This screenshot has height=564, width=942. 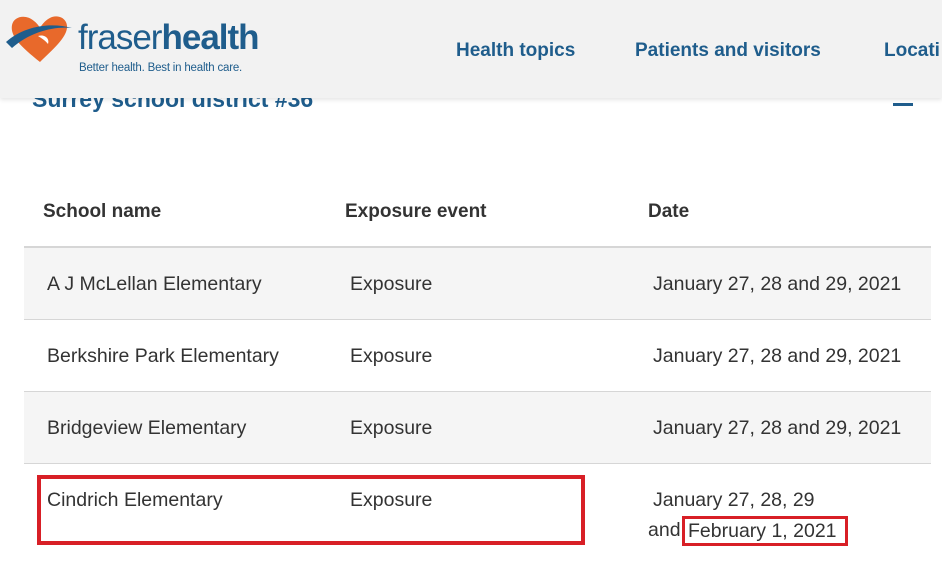 What do you see at coordinates (734, 500) in the screenshot?
I see `date-cell-line1: January 27, 28, 29` at bounding box center [734, 500].